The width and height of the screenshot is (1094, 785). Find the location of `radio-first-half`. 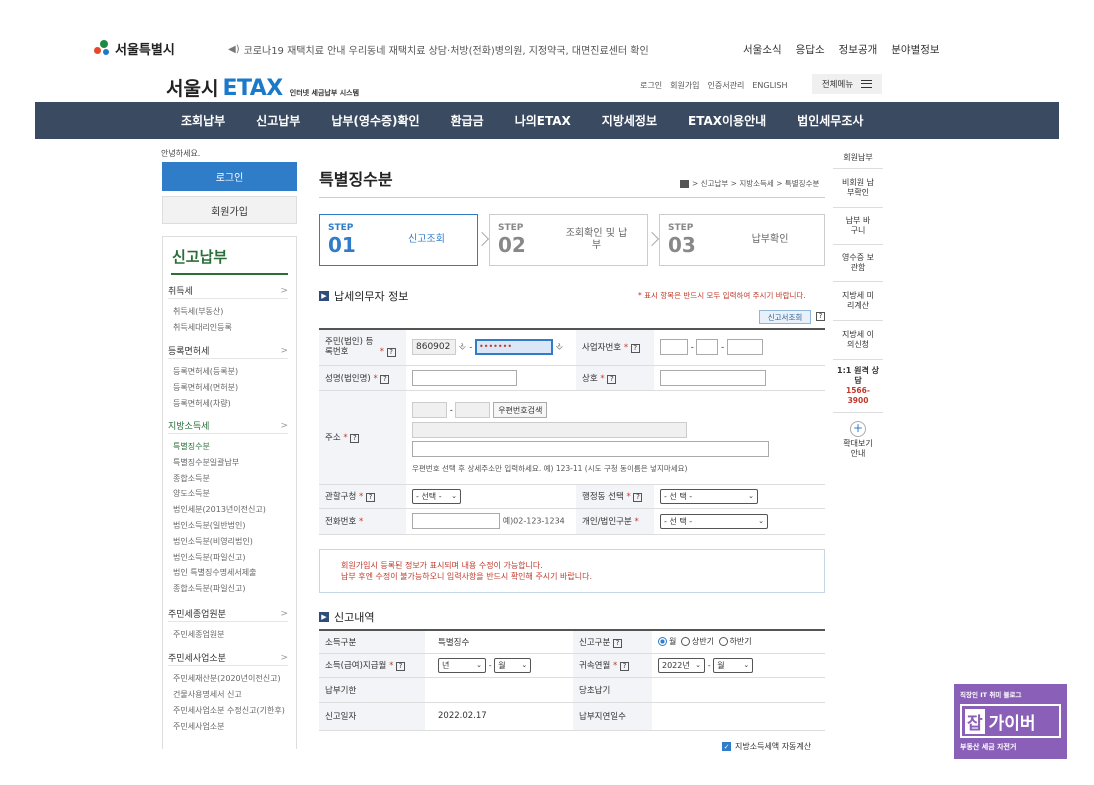

radio-first-half is located at coordinates (685, 642).